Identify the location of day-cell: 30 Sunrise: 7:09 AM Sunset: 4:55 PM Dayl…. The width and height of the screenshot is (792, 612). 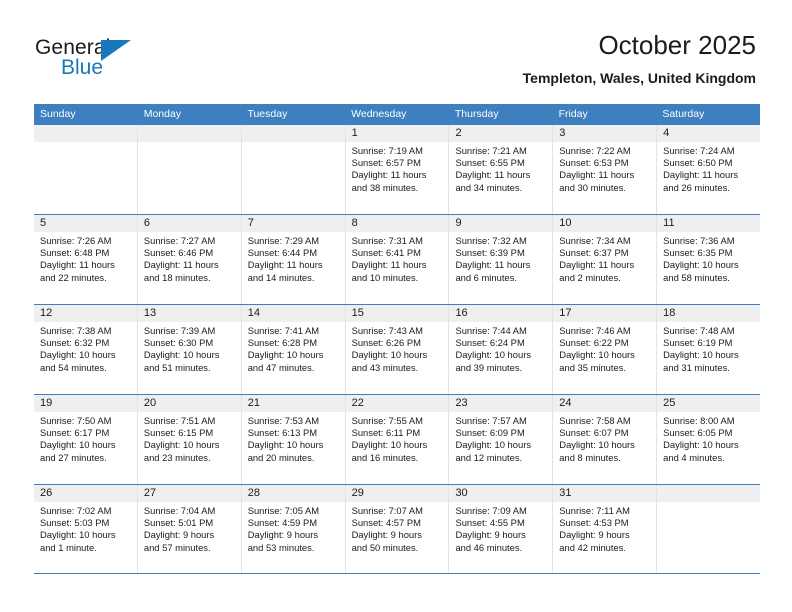
(501, 529).